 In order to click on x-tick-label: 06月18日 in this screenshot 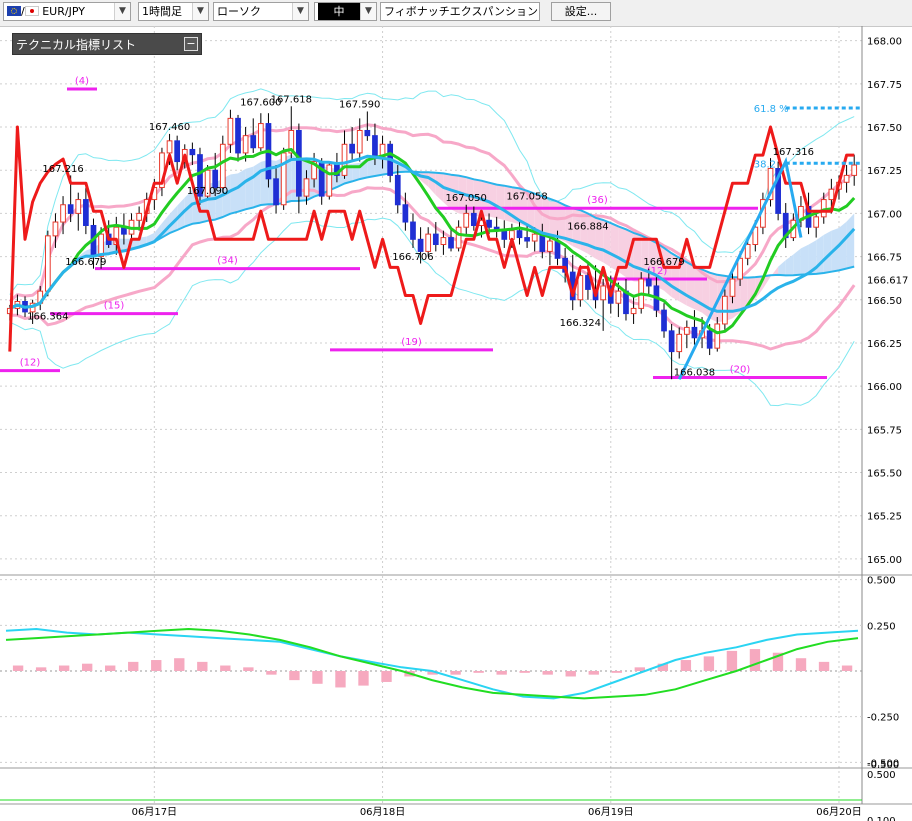, I will do `click(382, 812)`.